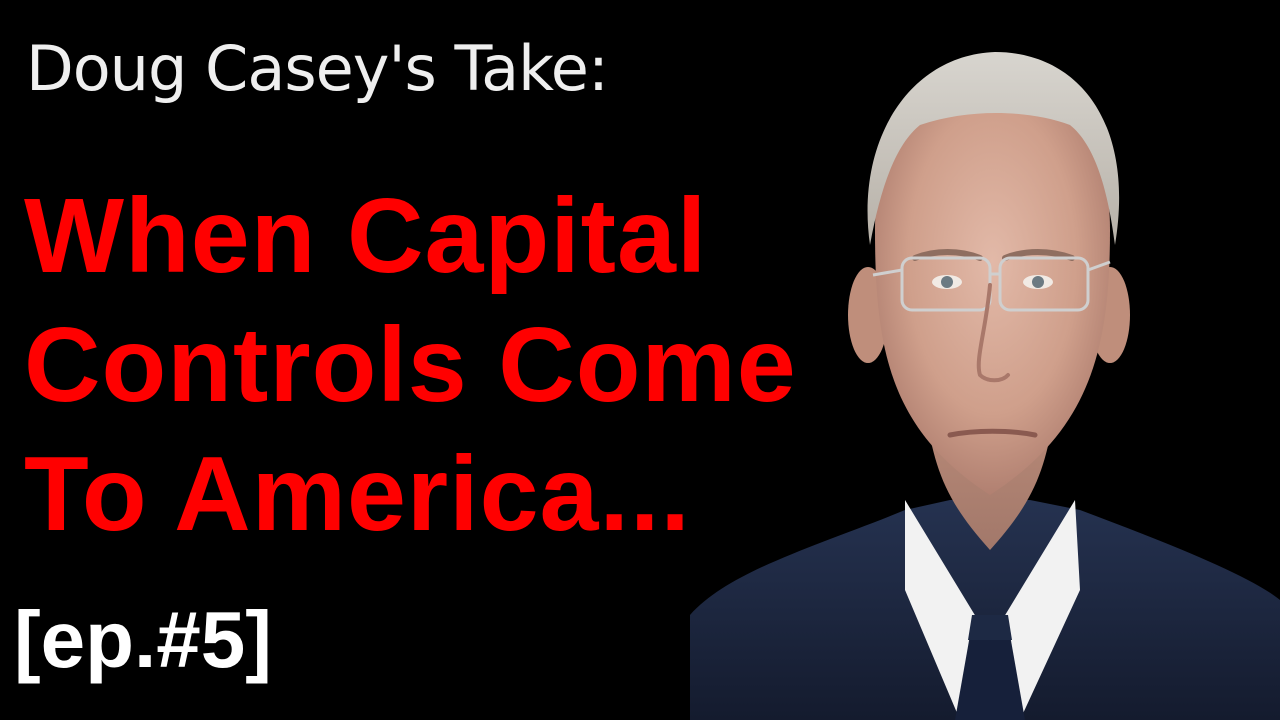  Describe the element at coordinates (143, 639) in the screenshot. I see `episode-tag: [ep.#5]` at that location.